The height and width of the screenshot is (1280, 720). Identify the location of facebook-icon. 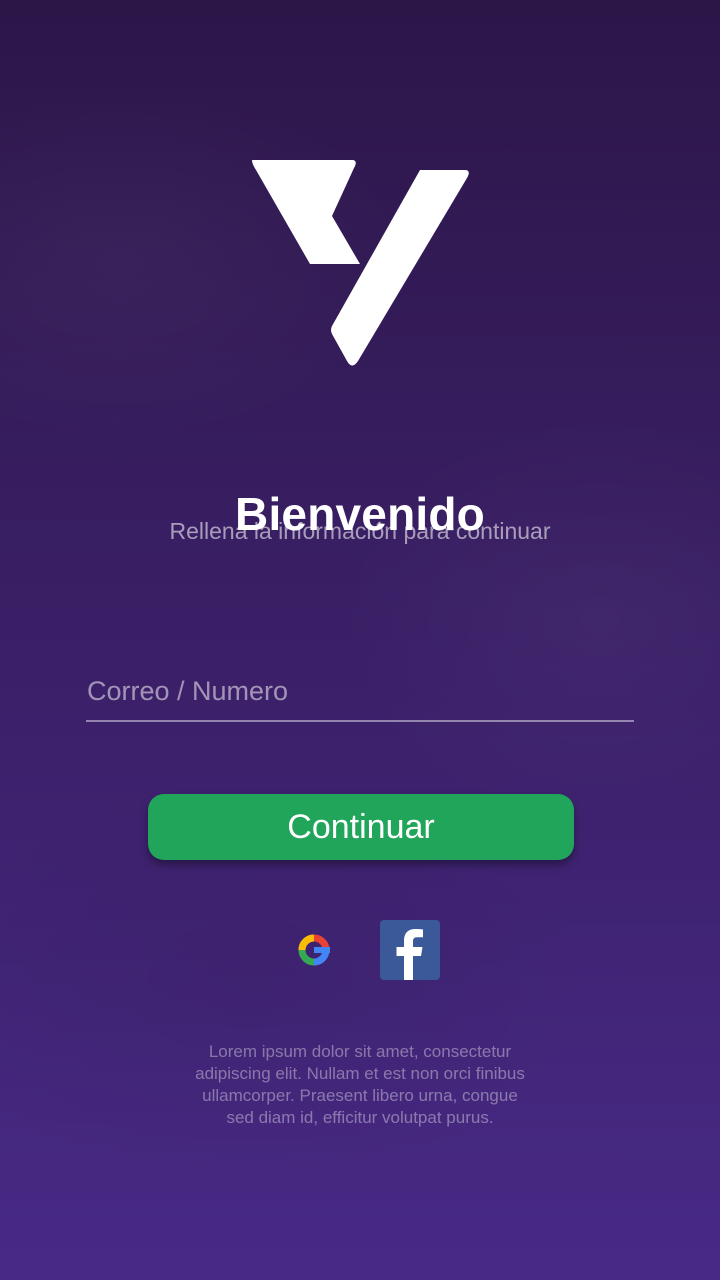
(410, 950).